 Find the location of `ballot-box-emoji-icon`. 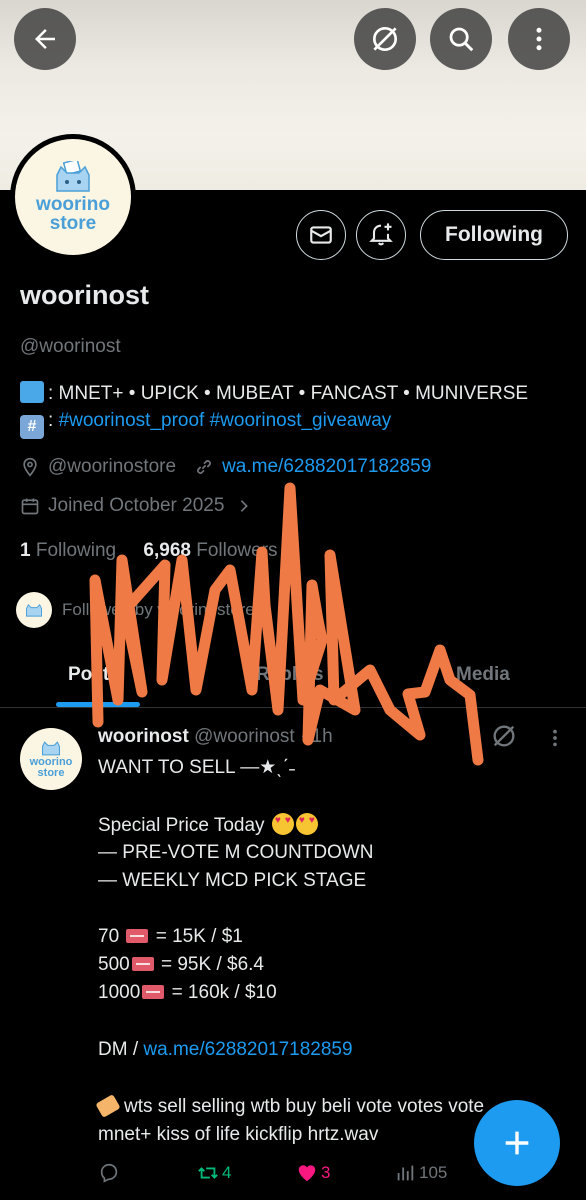

ballot-box-emoji-icon is located at coordinates (32, 392).